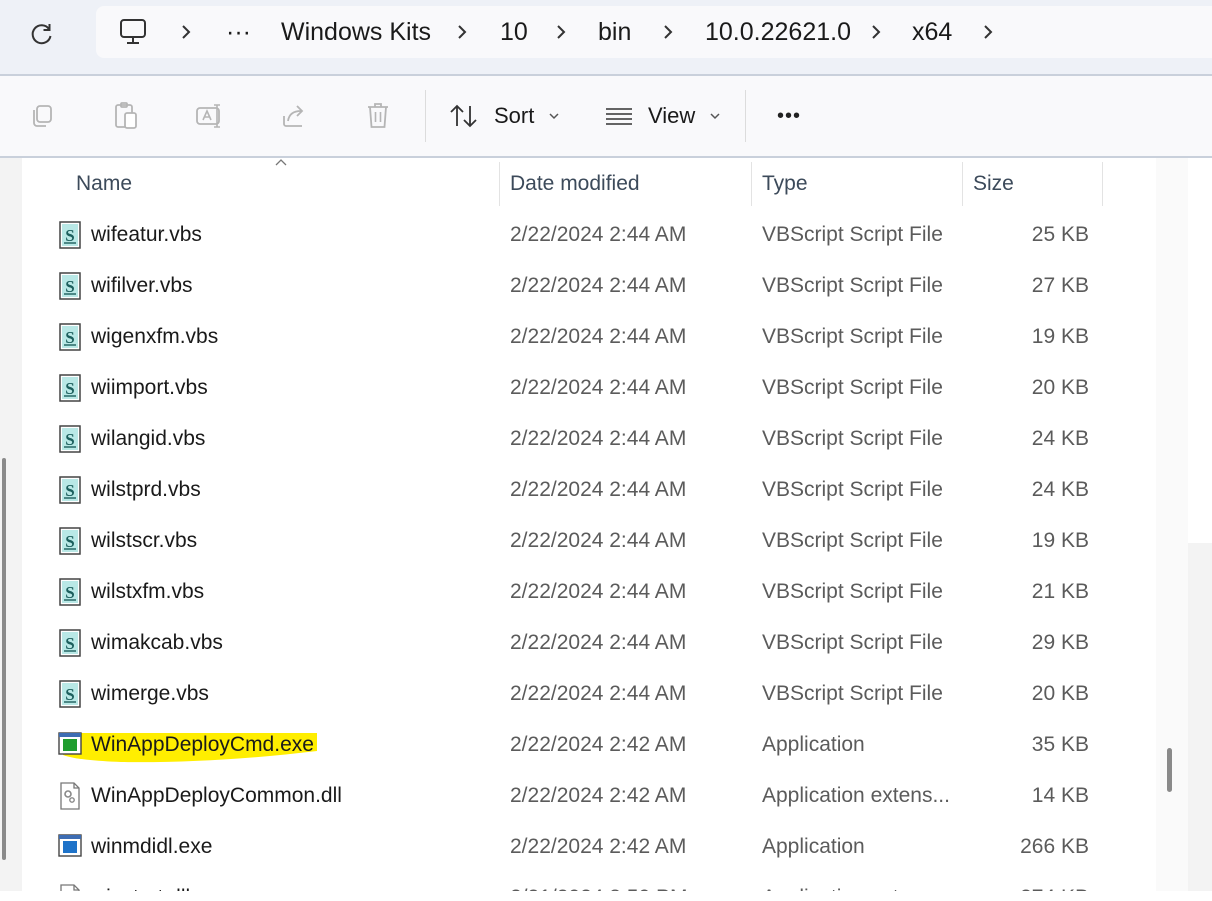 Image resolution: width=1212 pixels, height=901 pixels. What do you see at coordinates (1200, 717) in the screenshot?
I see `window-edge` at bounding box center [1200, 717].